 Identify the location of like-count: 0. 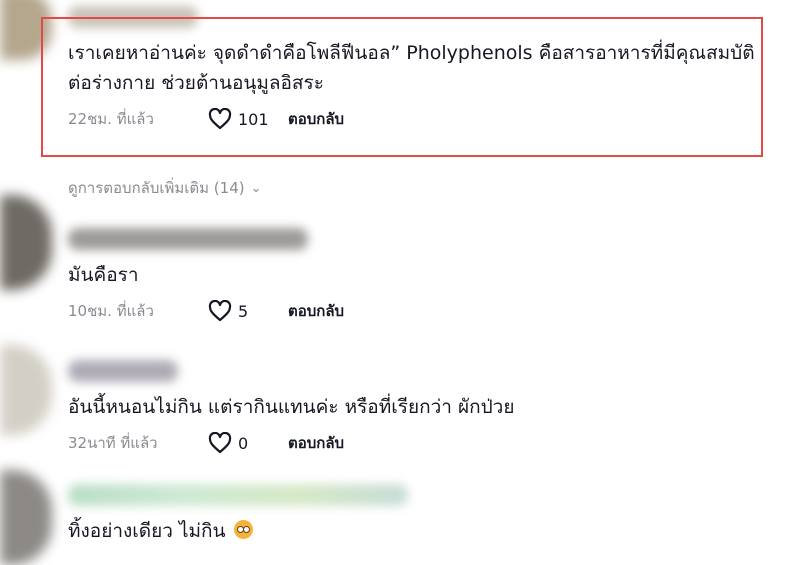
(243, 443).